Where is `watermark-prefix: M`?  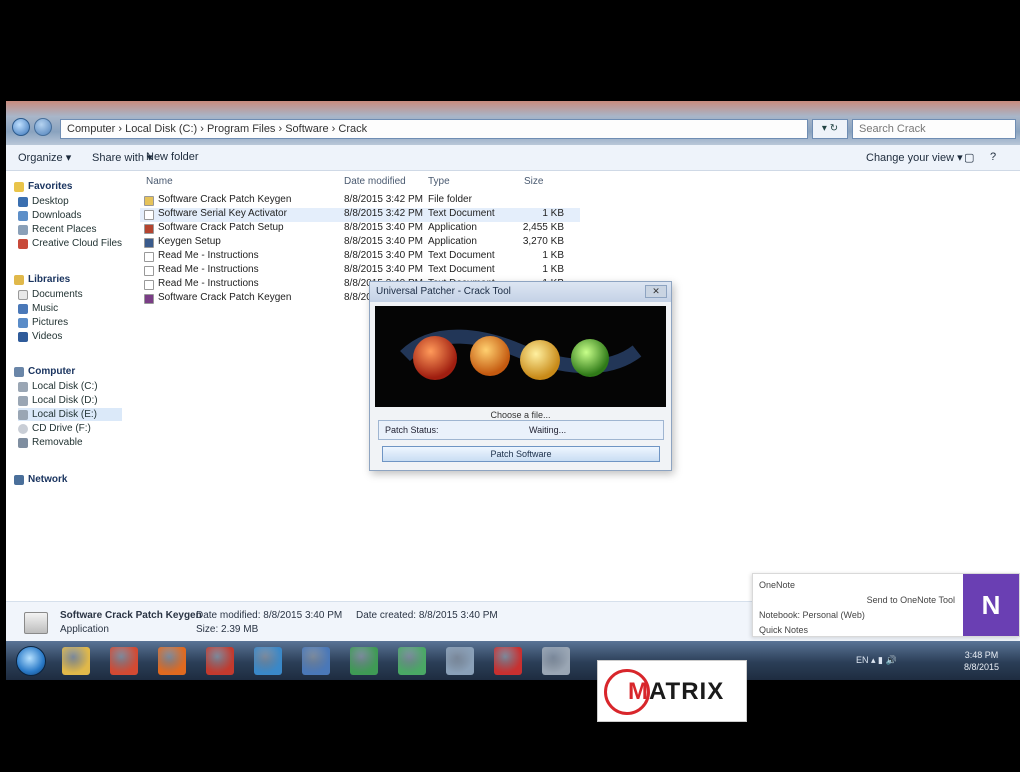 watermark-prefix: M is located at coordinates (638, 691).